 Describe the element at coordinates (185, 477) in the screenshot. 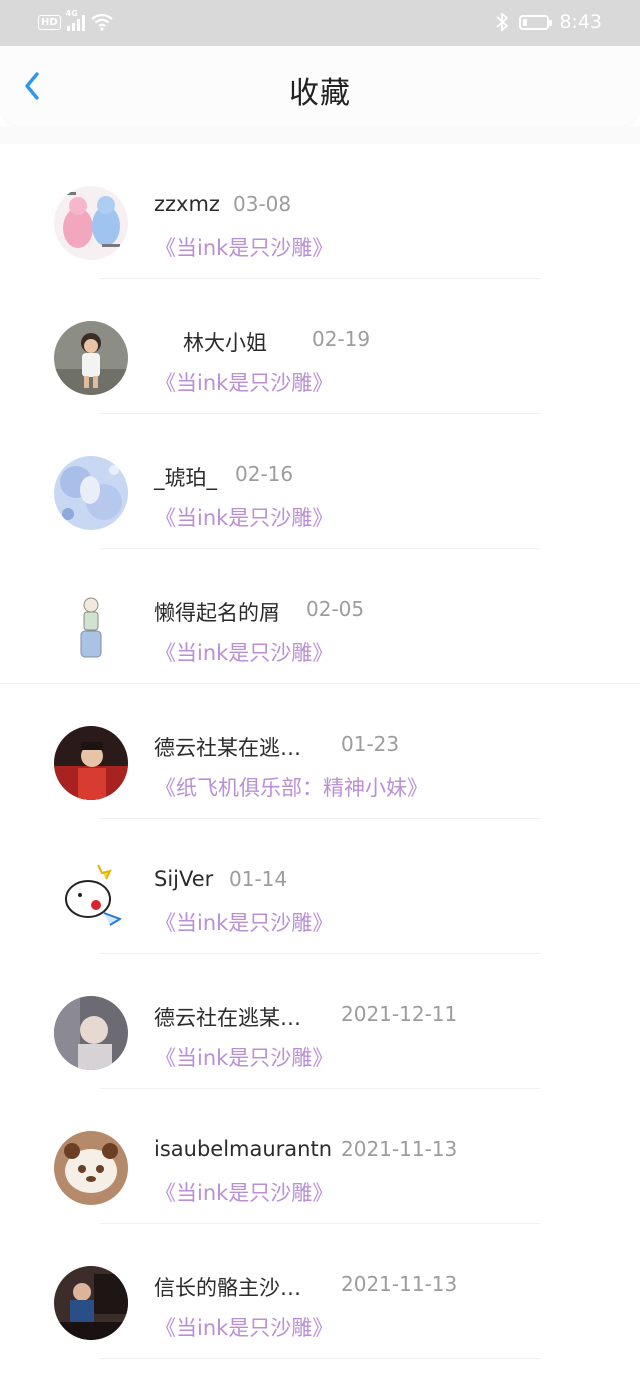

I see `user-name: _琥珀_` at that location.